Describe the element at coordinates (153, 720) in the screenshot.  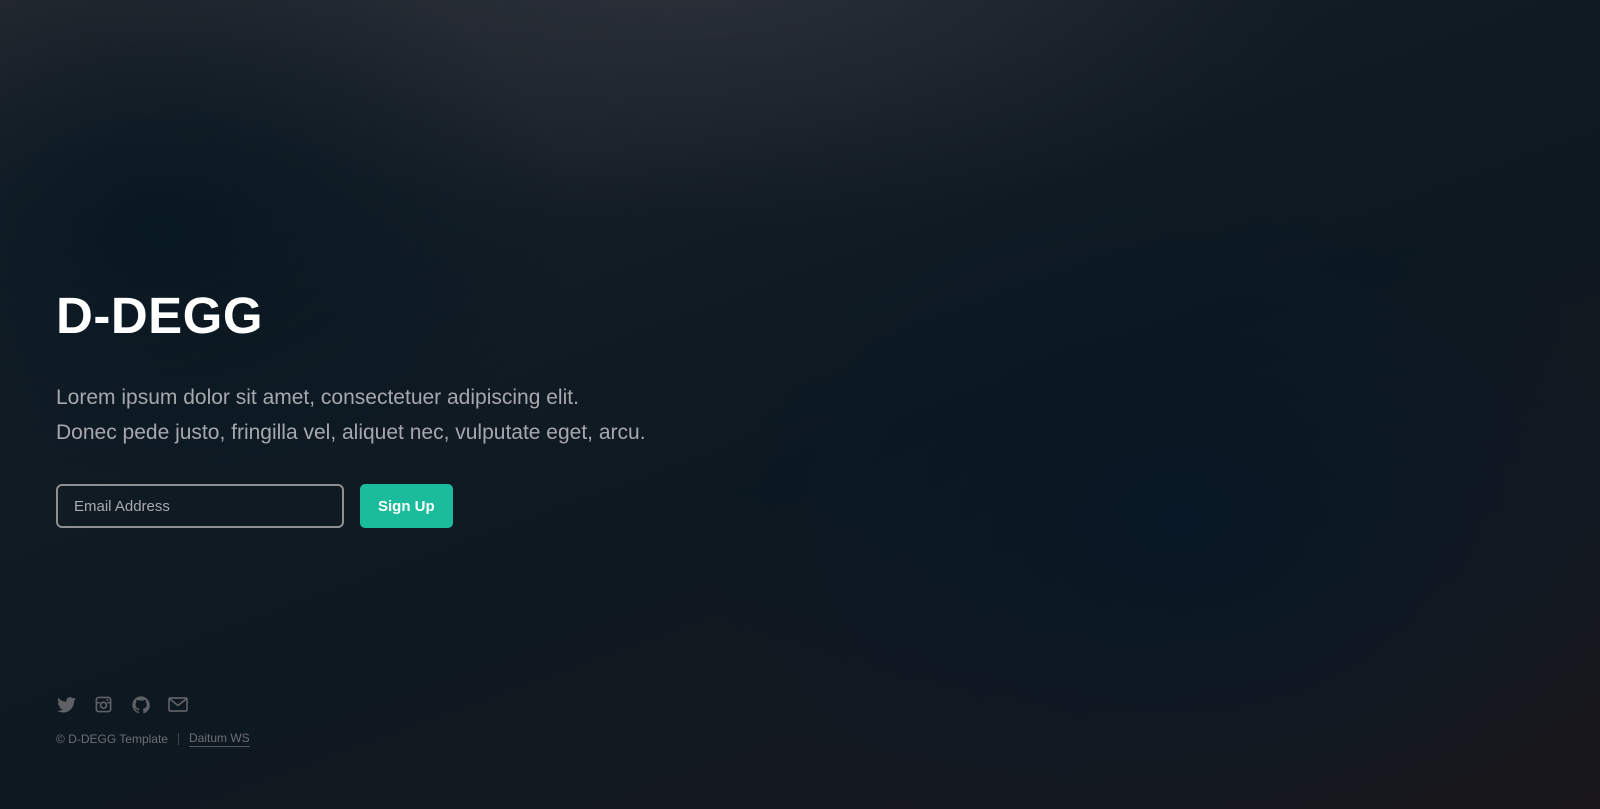
I see `site-footer: © D-DEGG Template Daitum WS` at that location.